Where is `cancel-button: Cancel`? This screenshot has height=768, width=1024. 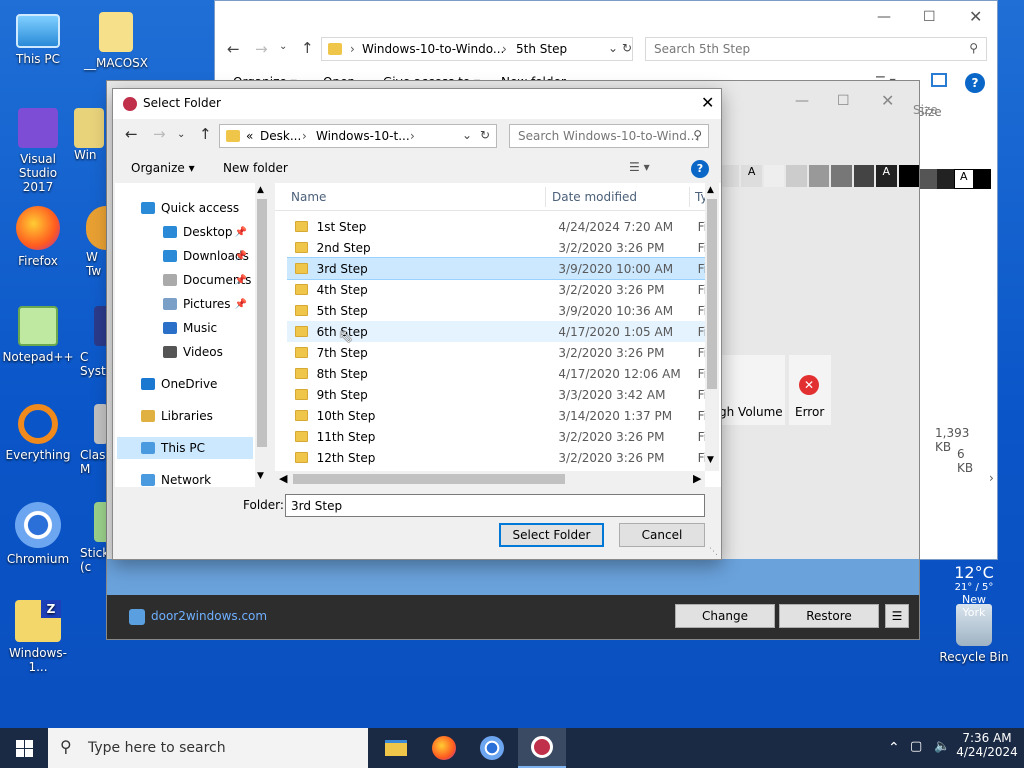
cancel-button: Cancel is located at coordinates (662, 535).